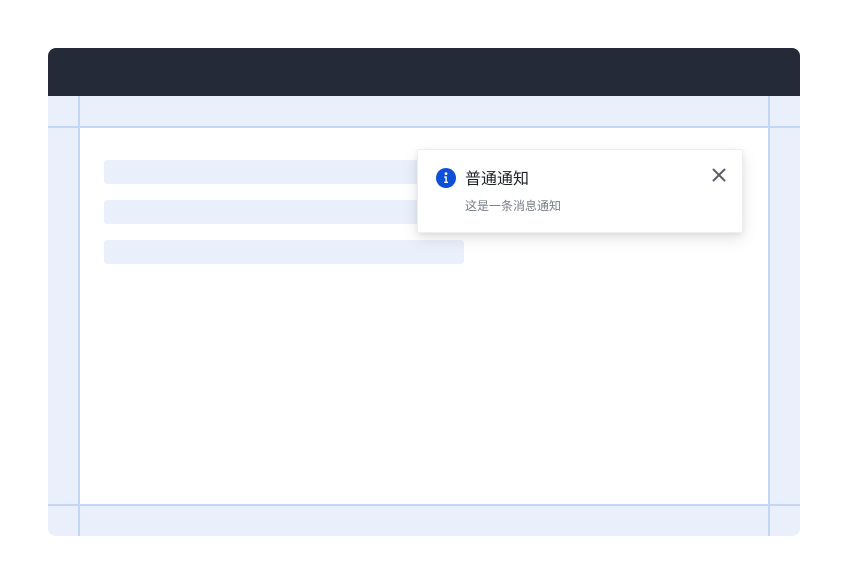 The width and height of the screenshot is (848, 584). What do you see at coordinates (424, 505) in the screenshot?
I see `bottom-guide-line` at bounding box center [424, 505].